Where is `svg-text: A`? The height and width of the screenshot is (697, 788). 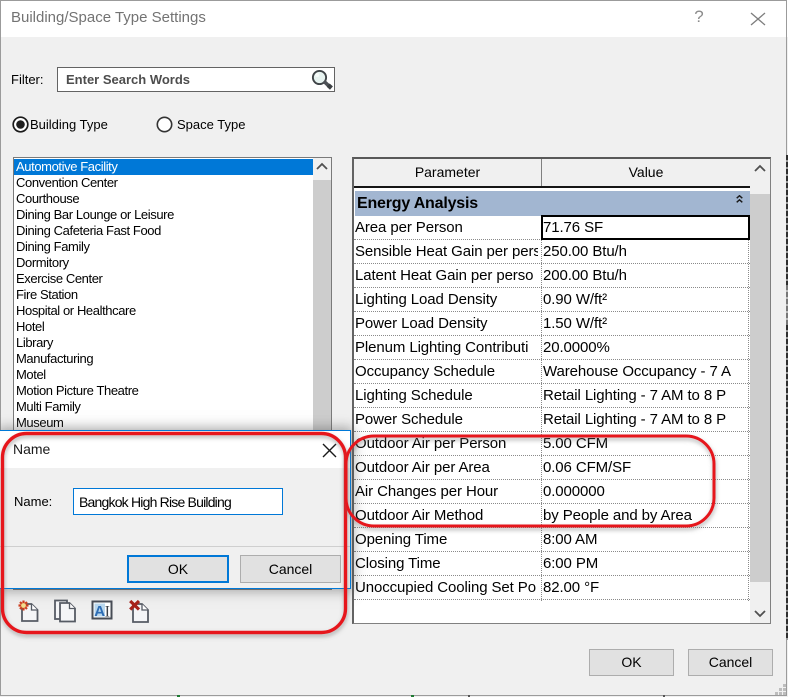 svg-text: A is located at coordinates (99, 611).